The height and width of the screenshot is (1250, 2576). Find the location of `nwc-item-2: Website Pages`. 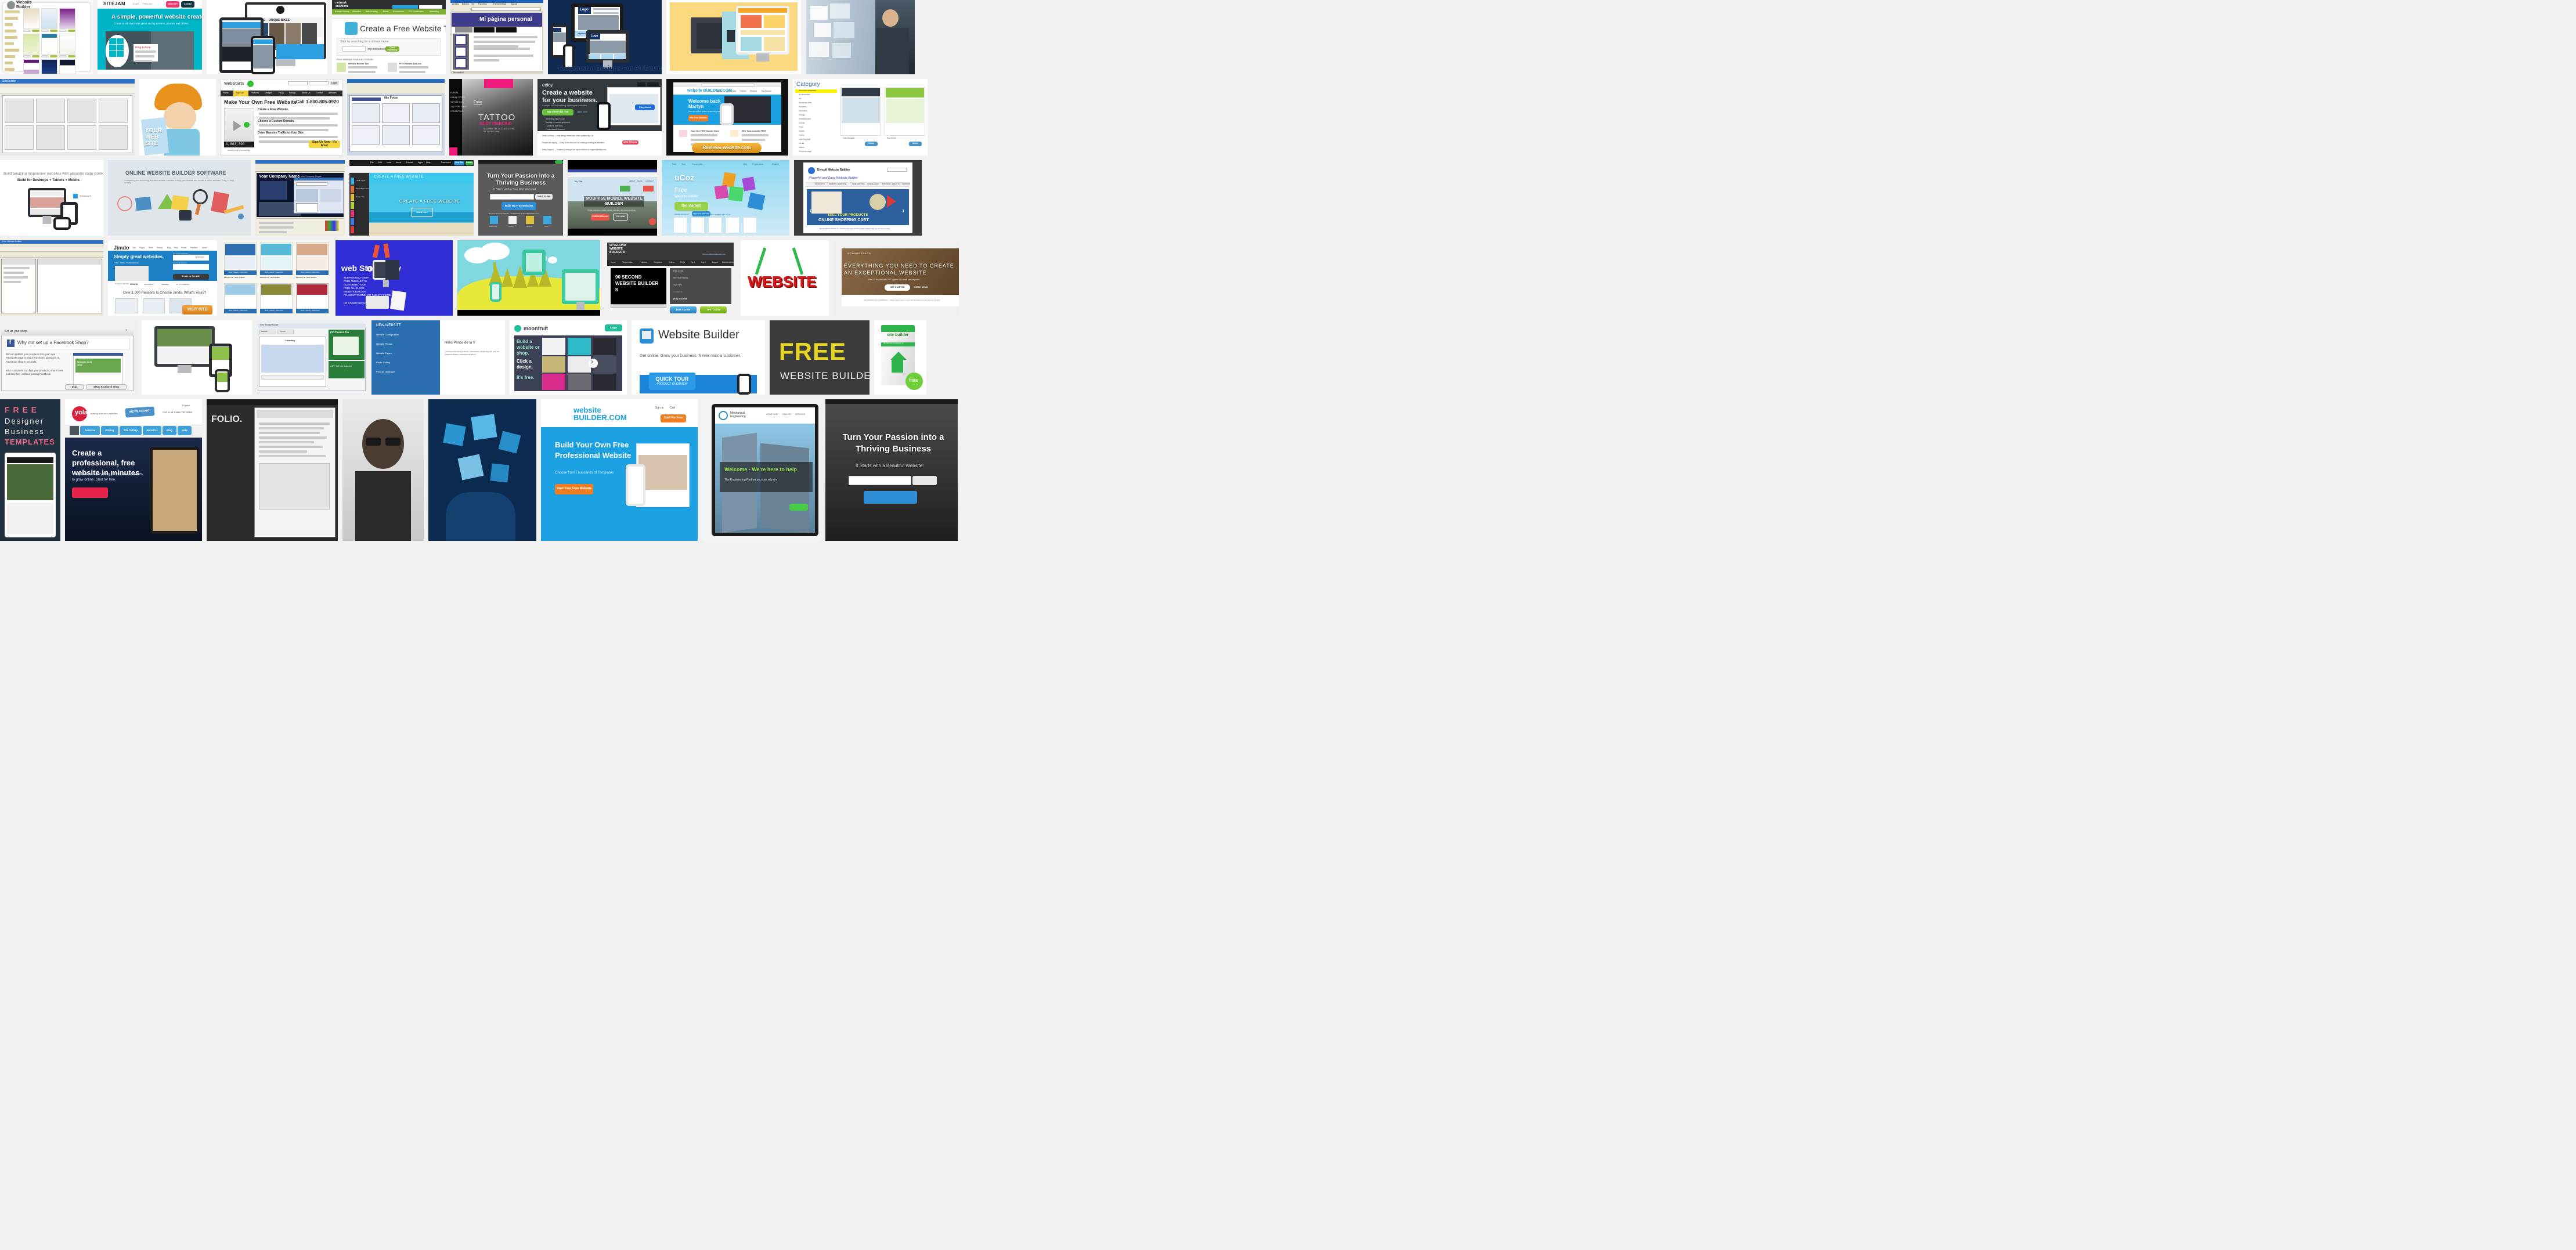

nwc-item-2: Website Pages is located at coordinates (384, 354).